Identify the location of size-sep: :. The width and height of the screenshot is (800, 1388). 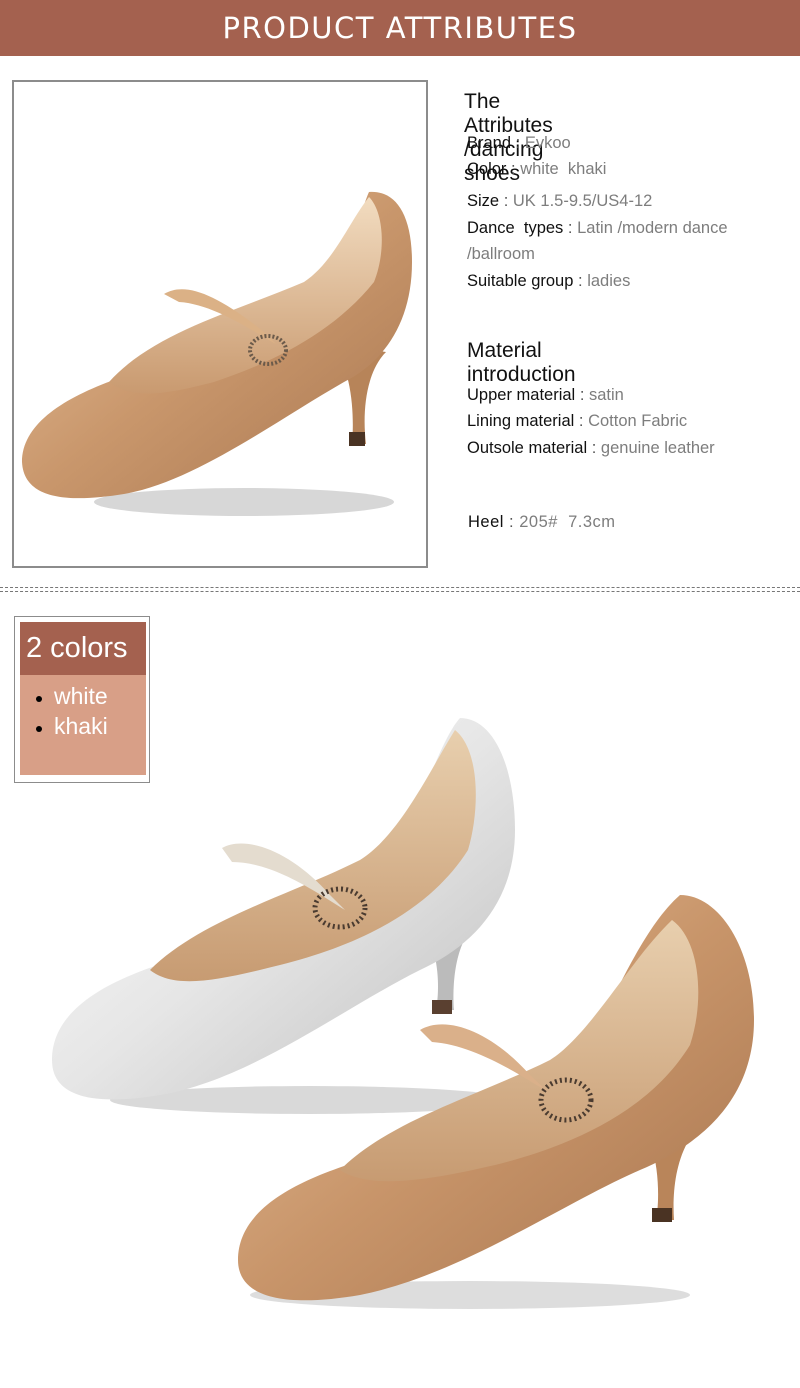
(506, 201).